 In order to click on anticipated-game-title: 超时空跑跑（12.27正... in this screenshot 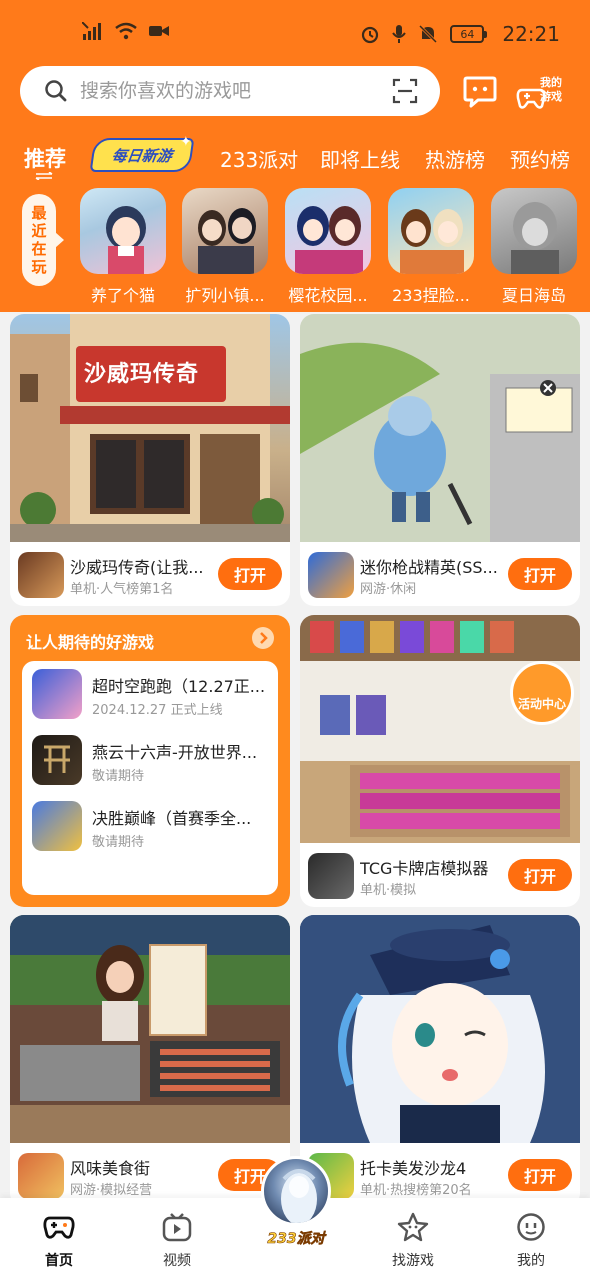, I will do `click(179, 686)`.